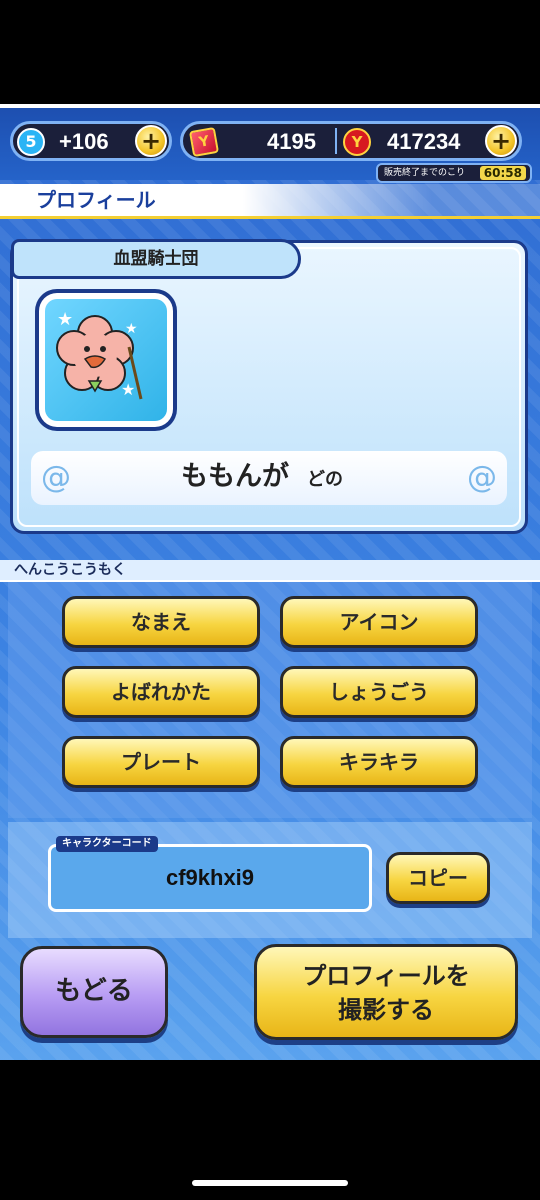 The width and height of the screenshot is (540, 1200). What do you see at coordinates (386, 1010) in the screenshot?
I see `photo-button-label-line2: 撮影する` at bounding box center [386, 1010].